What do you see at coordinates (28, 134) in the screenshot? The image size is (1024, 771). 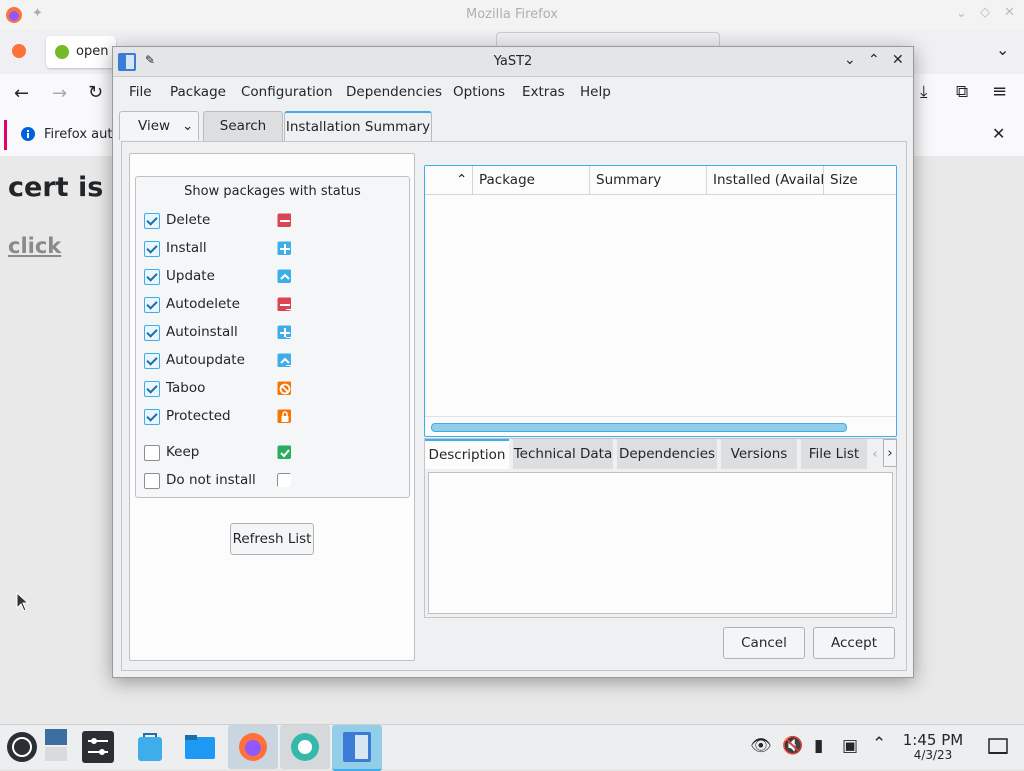 I see `info-icon` at bounding box center [28, 134].